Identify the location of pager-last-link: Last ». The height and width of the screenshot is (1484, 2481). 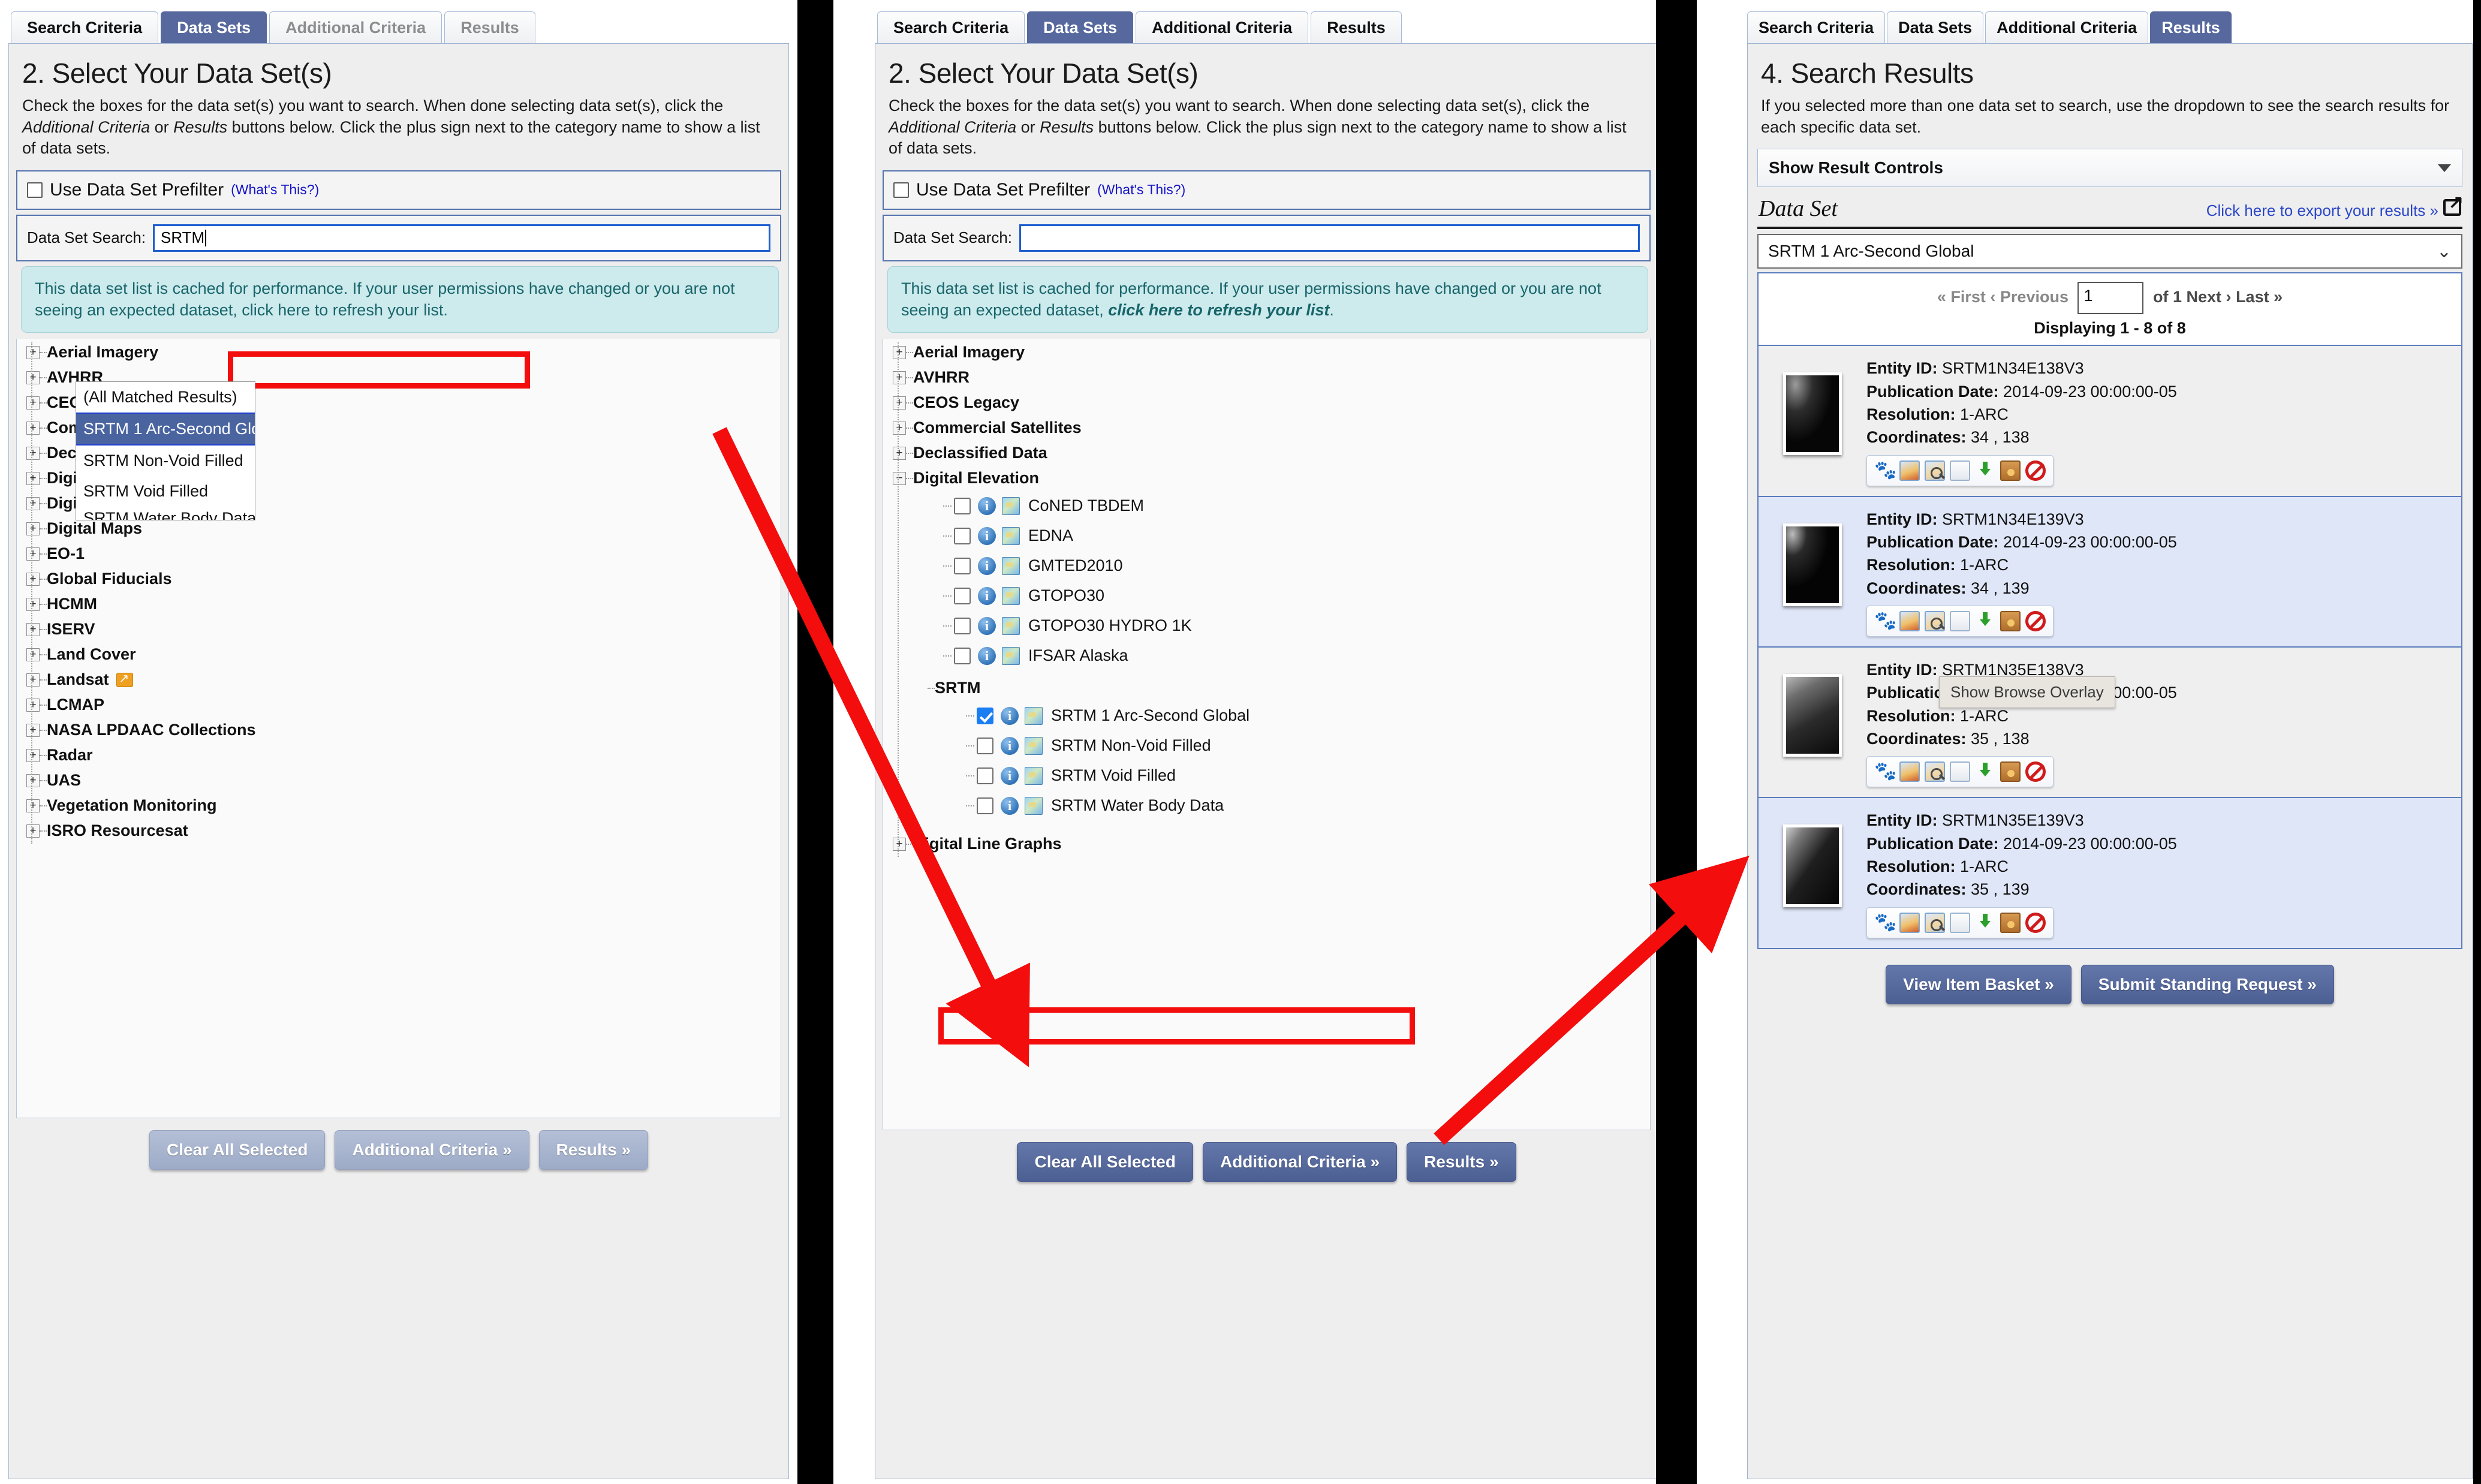
(2259, 297).